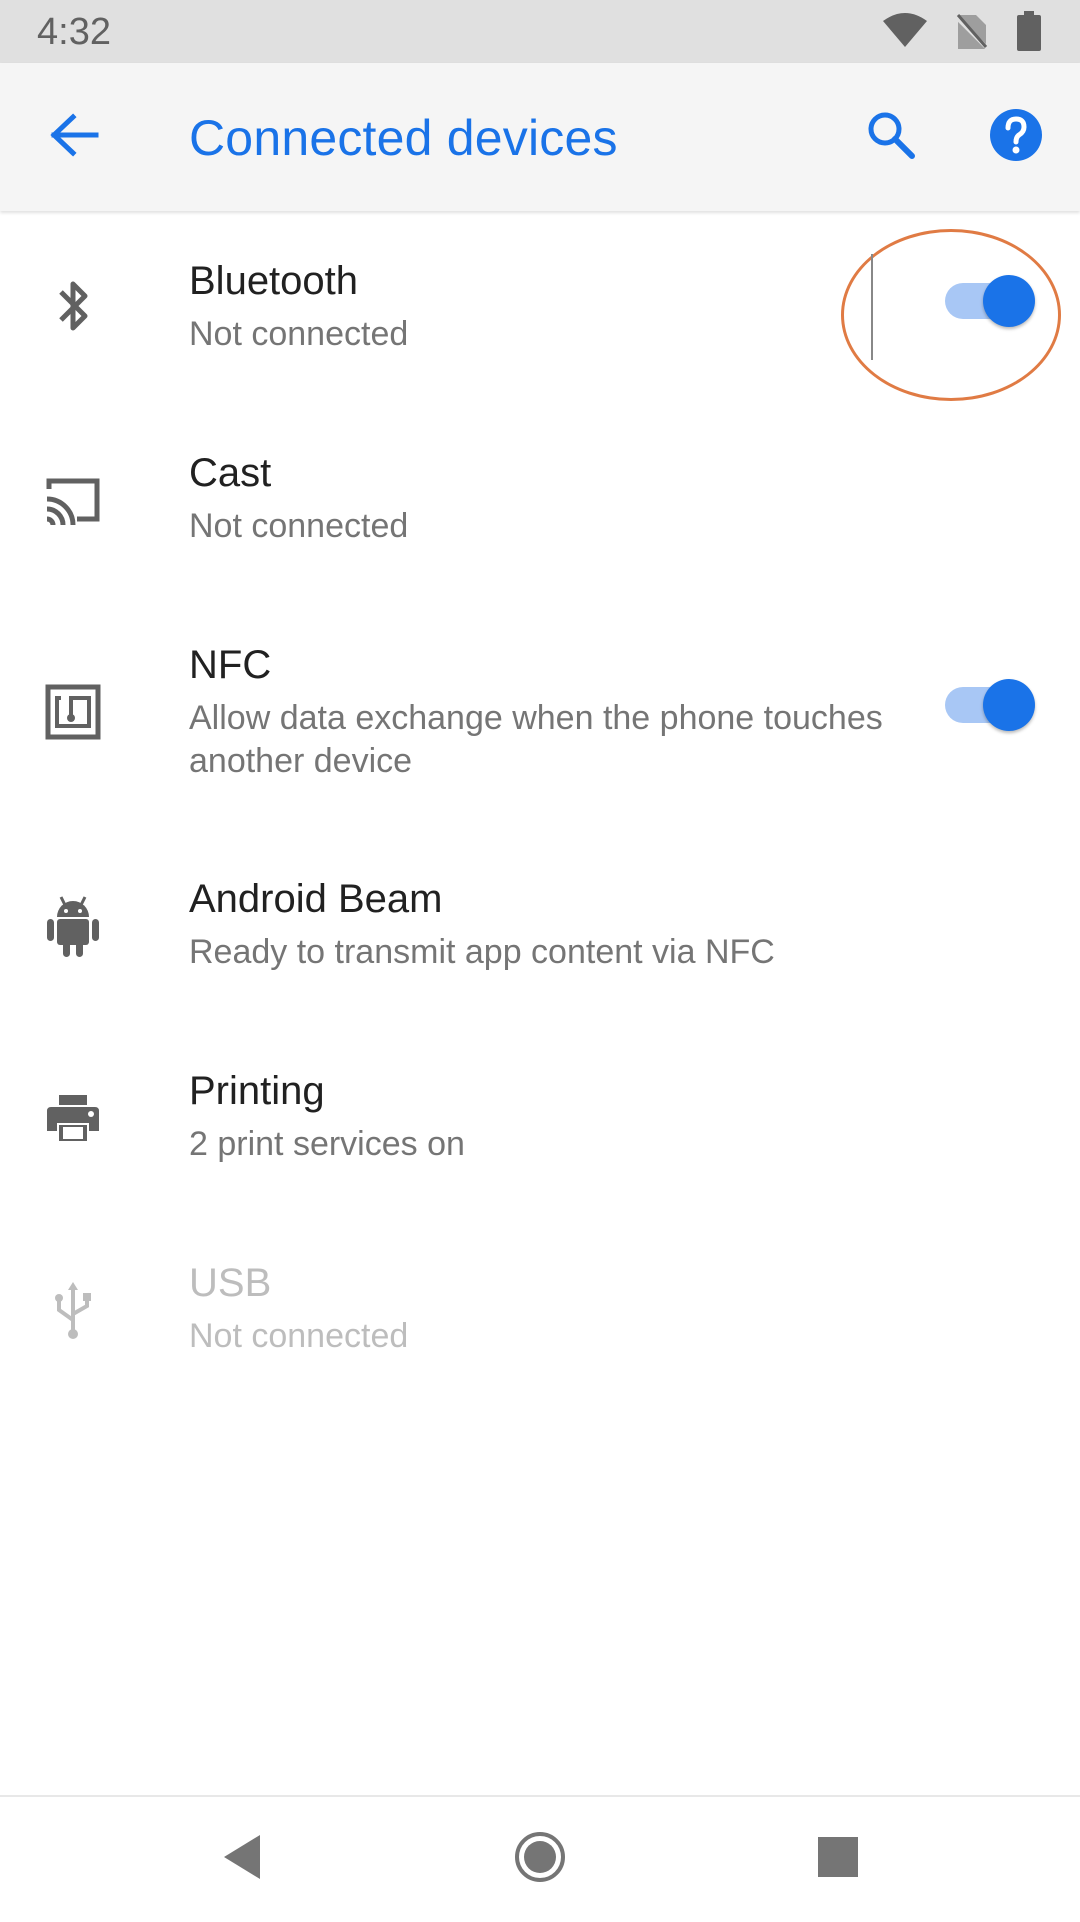 This screenshot has width=1080, height=1922. I want to click on status-time: 4:32, so click(74, 32).